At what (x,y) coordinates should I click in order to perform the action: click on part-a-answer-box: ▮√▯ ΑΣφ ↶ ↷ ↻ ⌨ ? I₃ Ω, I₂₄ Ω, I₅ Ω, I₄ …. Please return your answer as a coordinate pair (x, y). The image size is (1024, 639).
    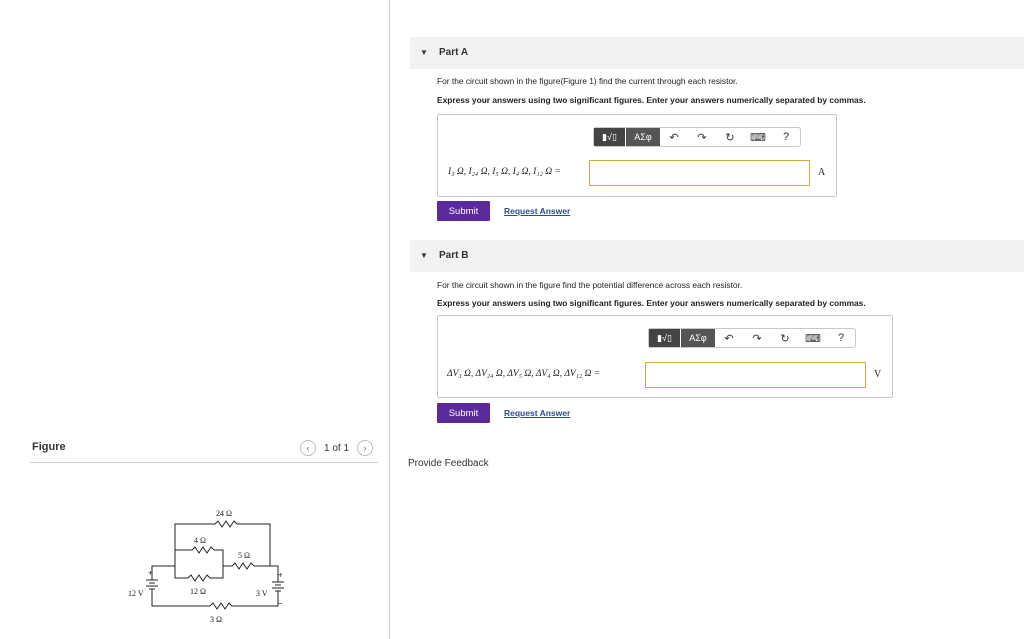
    Looking at the image, I should click on (637, 155).